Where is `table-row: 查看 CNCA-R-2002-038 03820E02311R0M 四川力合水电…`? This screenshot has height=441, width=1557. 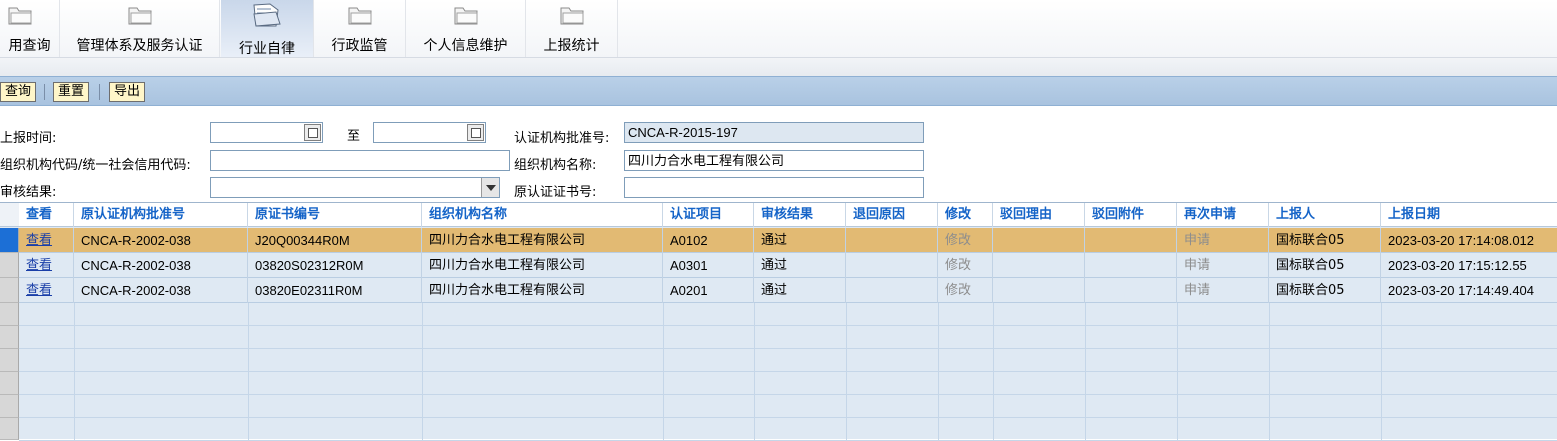 table-row: 查看 CNCA-R-2002-038 03820E02311R0M 四川力合水电… is located at coordinates (788, 290).